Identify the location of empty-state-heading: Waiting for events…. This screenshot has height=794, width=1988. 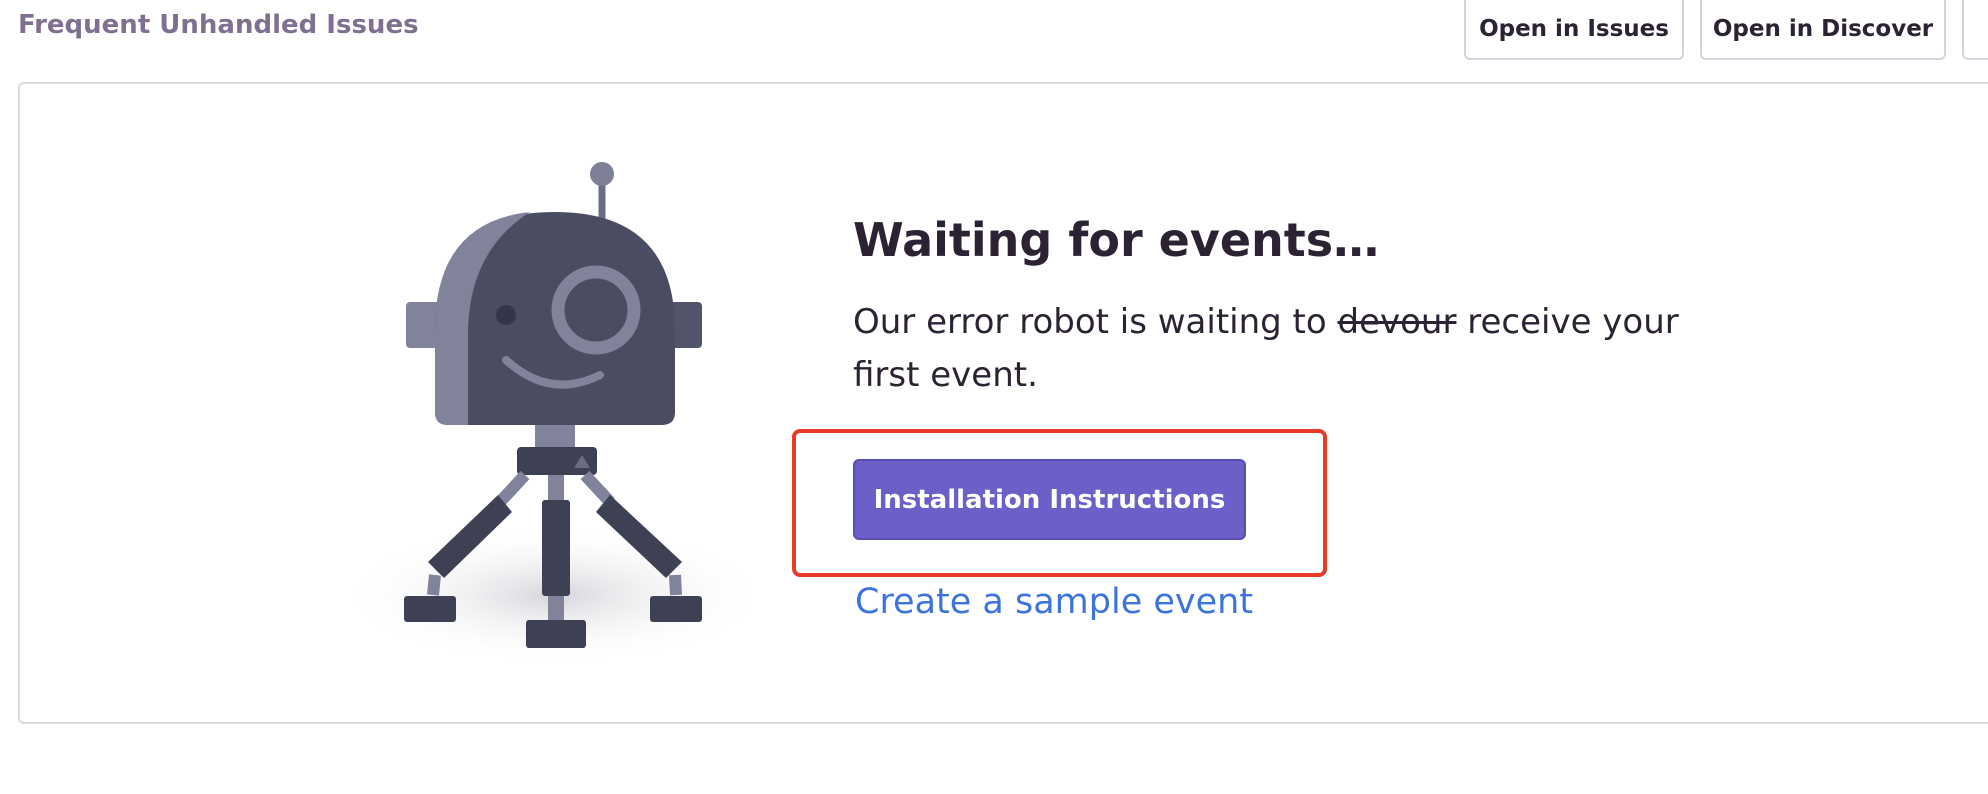
(1116, 240).